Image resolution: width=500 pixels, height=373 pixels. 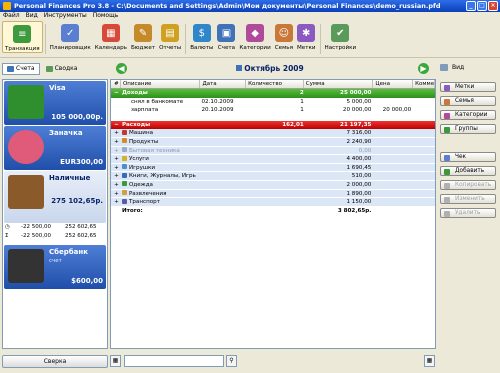 What do you see at coordinates (110, 33) in the screenshot?
I see `calendar-icon: ▦` at bounding box center [110, 33].